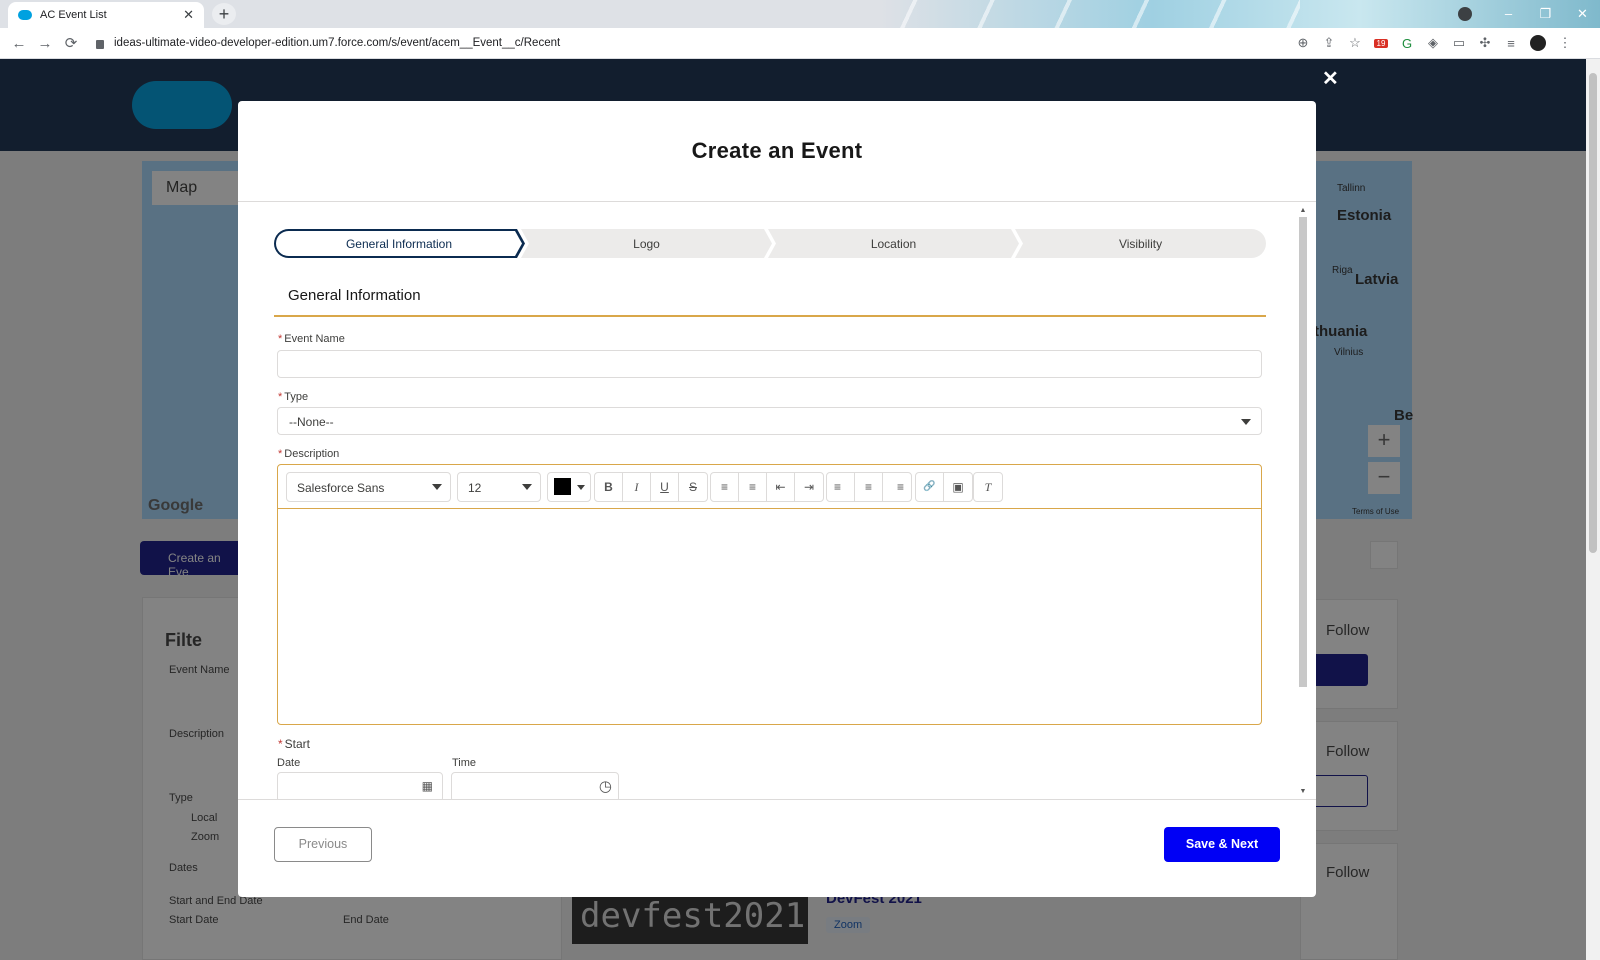  Describe the element at coordinates (354, 295) in the screenshot. I see `section-title: General Information` at that location.